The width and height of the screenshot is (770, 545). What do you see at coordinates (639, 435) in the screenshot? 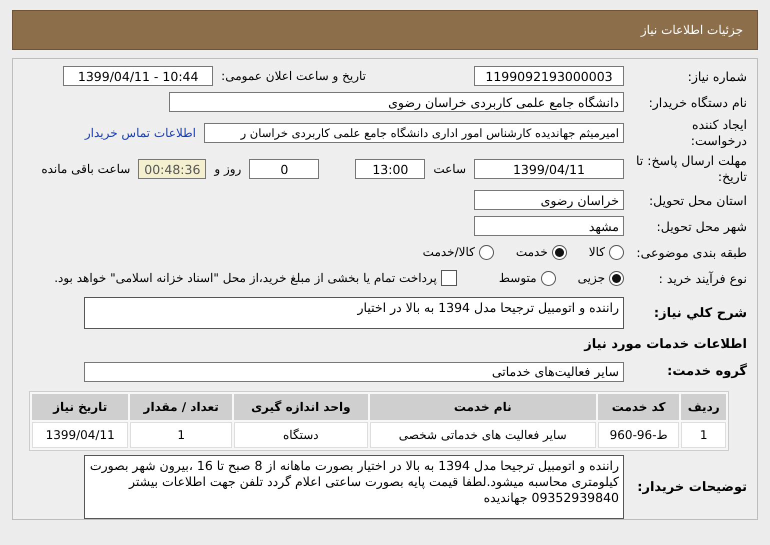
I see `table-cell: ط-96-960` at bounding box center [639, 435].